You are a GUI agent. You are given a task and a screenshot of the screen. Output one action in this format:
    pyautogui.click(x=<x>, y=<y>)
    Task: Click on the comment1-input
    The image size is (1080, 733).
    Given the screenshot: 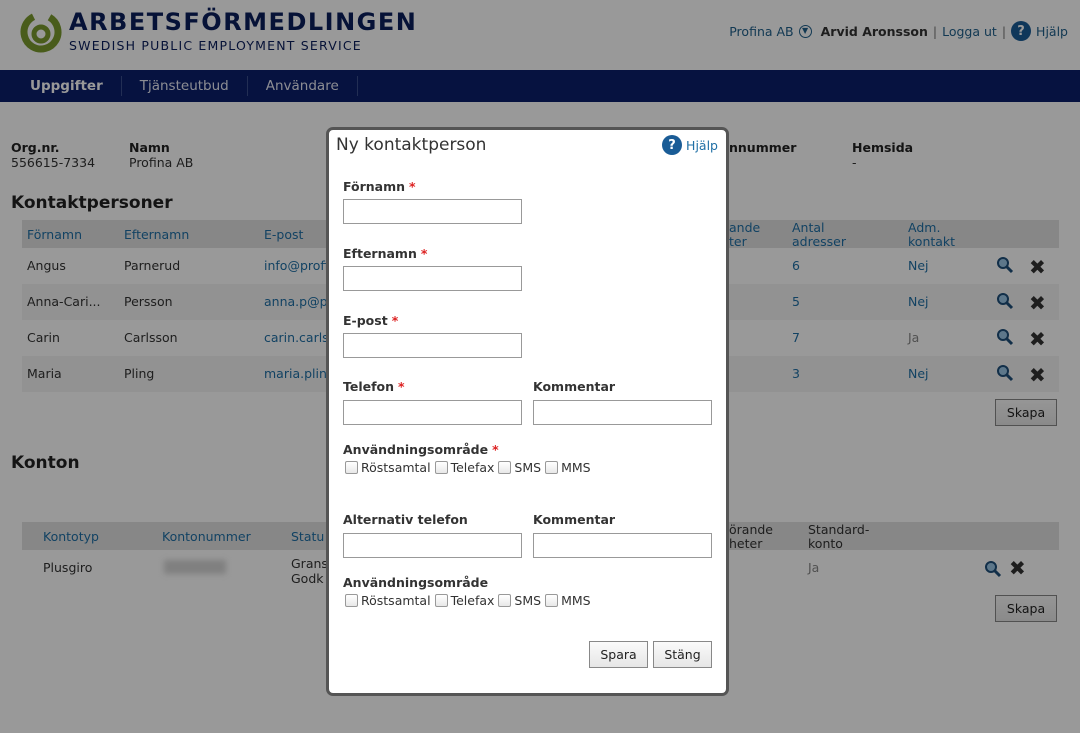 What is the action you would take?
    pyautogui.click(x=622, y=412)
    